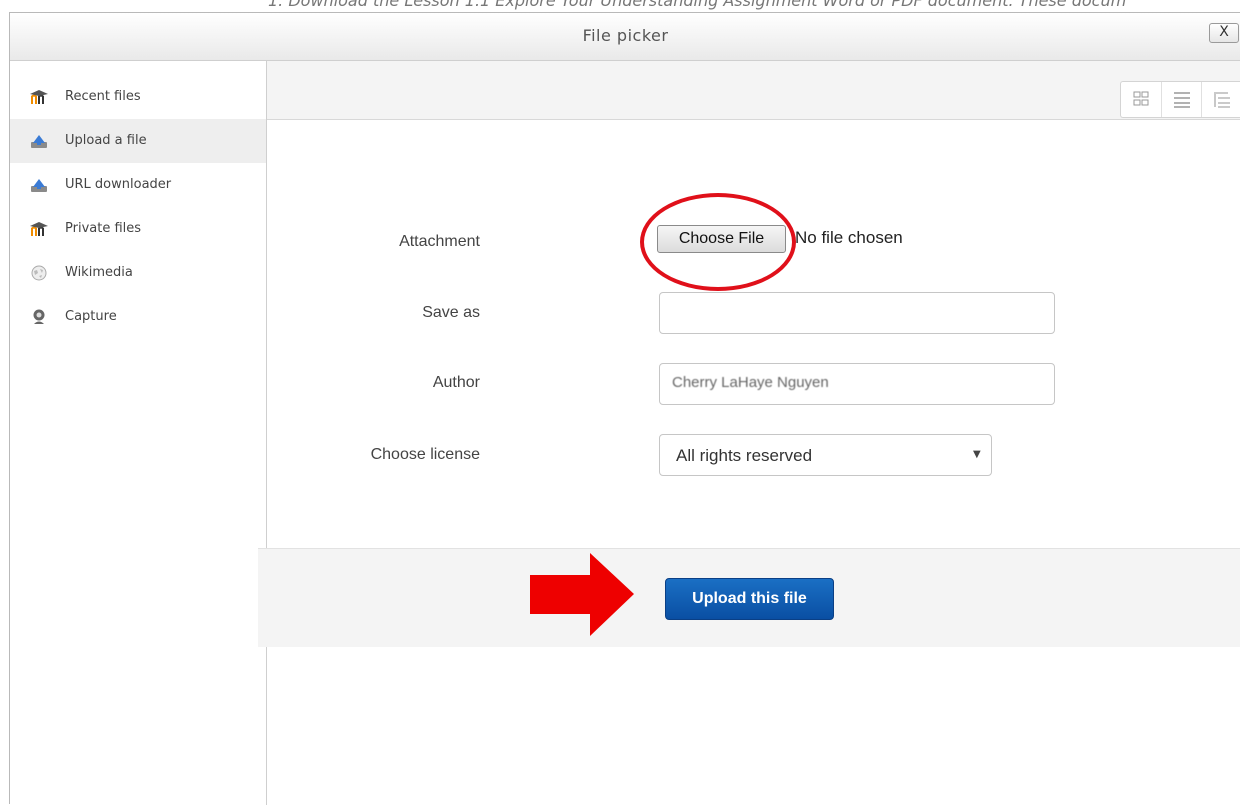  I want to click on save-as-label: Save as, so click(451, 312).